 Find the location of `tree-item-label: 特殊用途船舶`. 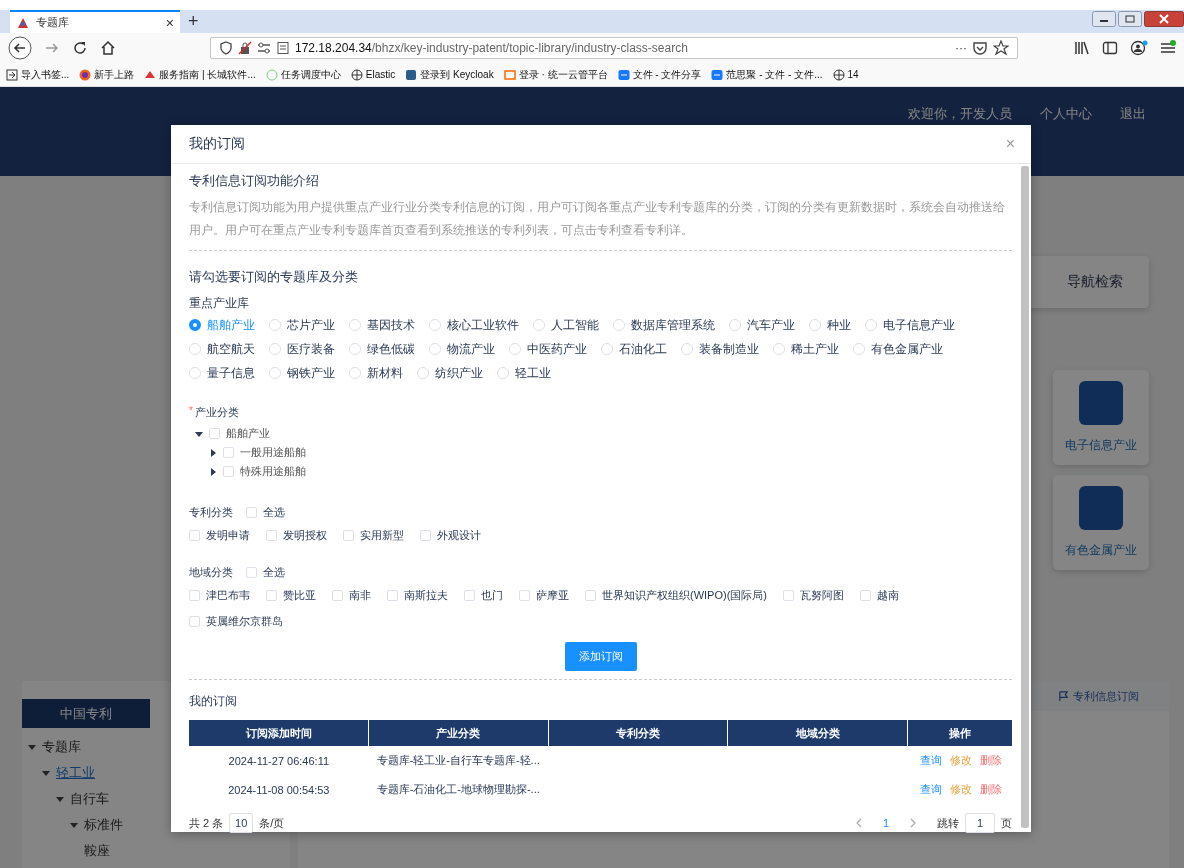

tree-item-label: 特殊用途船舶 is located at coordinates (273, 471).